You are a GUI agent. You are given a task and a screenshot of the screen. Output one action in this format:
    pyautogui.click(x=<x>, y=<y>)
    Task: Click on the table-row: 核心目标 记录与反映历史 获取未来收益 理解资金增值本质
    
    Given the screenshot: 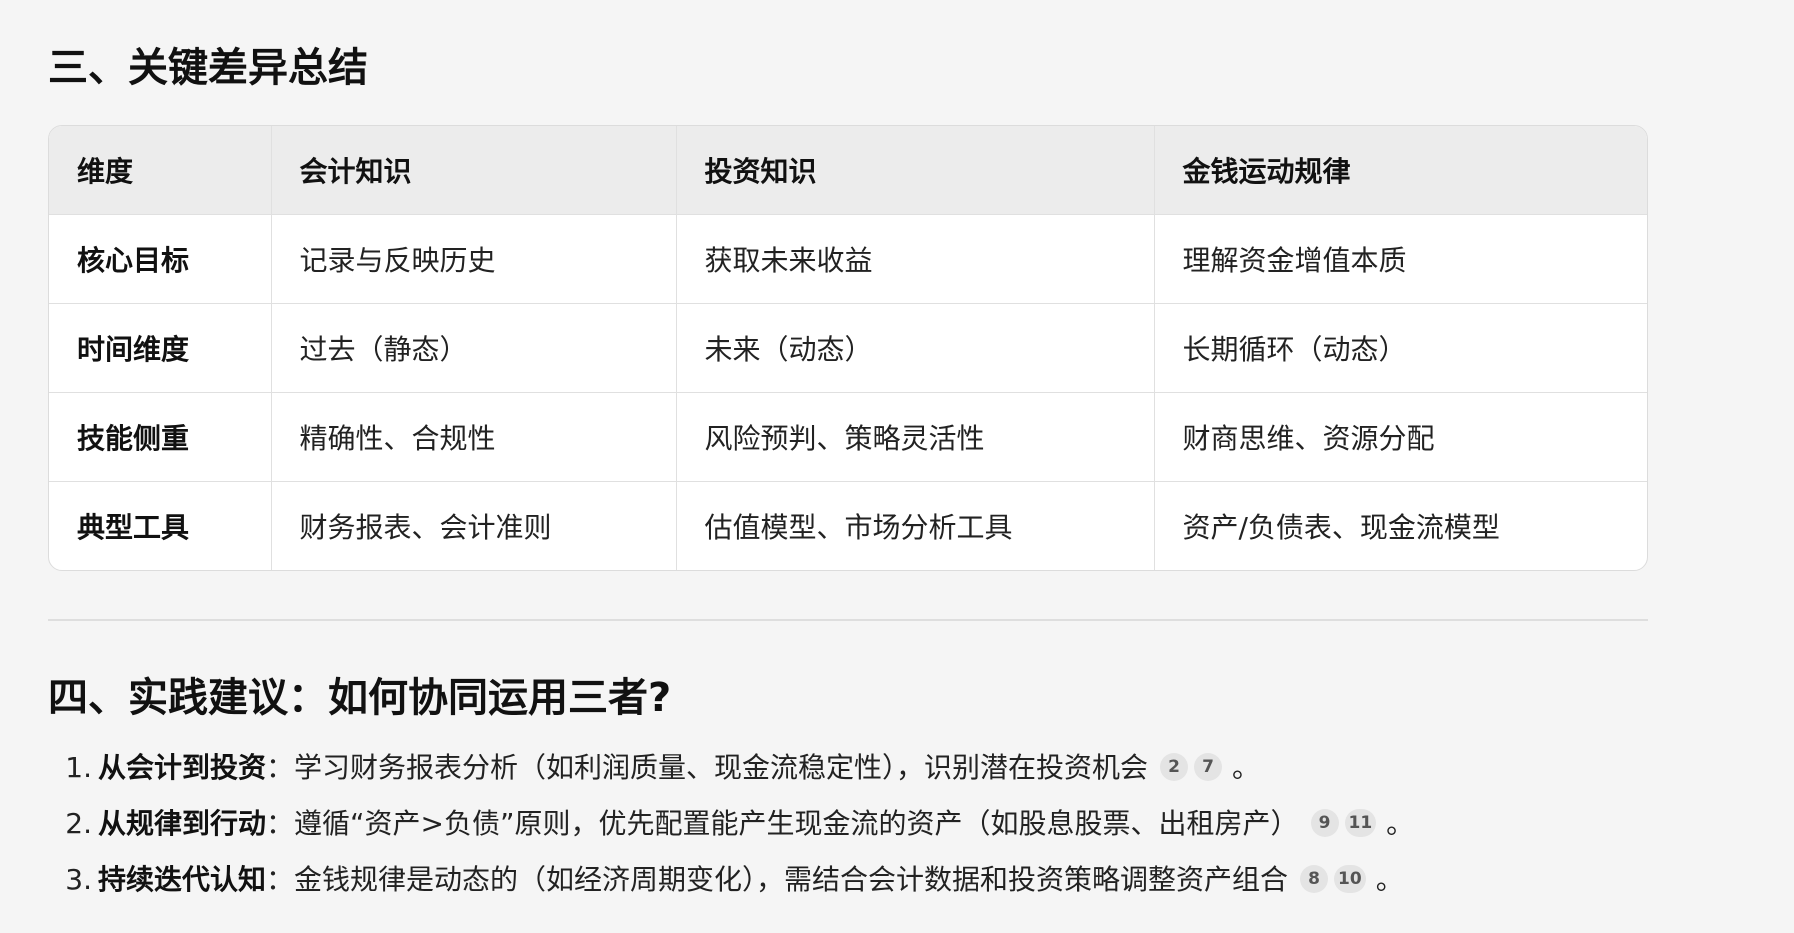 What is the action you would take?
    pyautogui.click(x=848, y=259)
    